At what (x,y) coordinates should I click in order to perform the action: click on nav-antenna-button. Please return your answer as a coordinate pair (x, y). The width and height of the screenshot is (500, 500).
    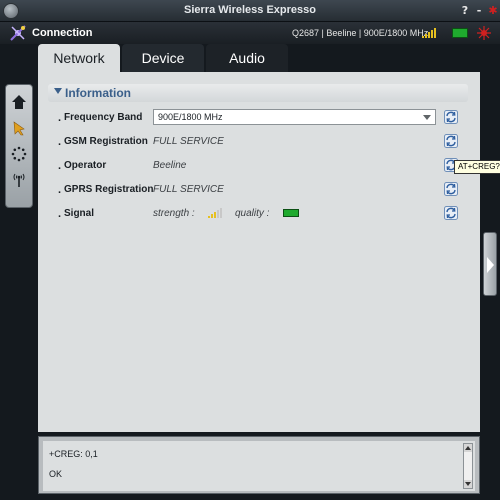
    Looking at the image, I should click on (19, 180).